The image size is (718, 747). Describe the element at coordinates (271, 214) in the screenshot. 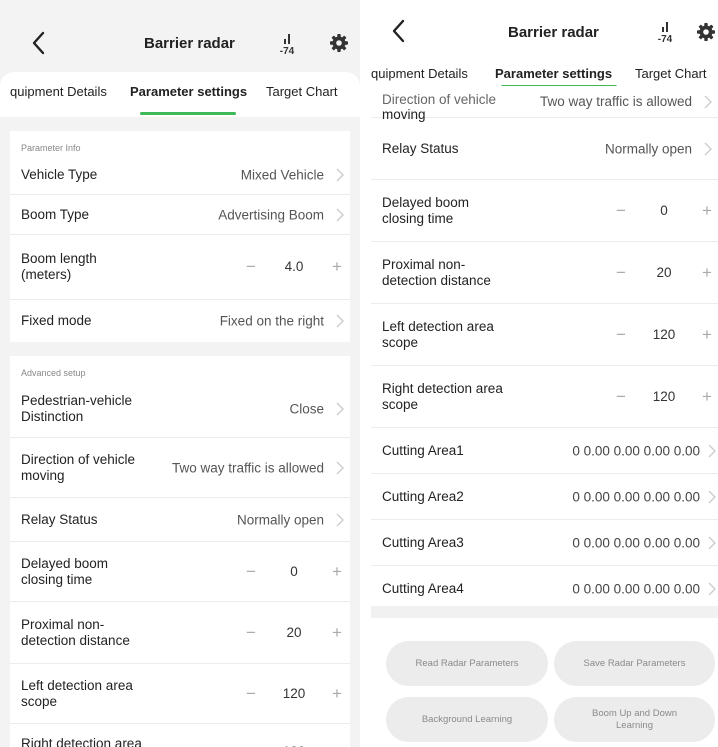

I see `row-value: Advertising Boom` at that location.